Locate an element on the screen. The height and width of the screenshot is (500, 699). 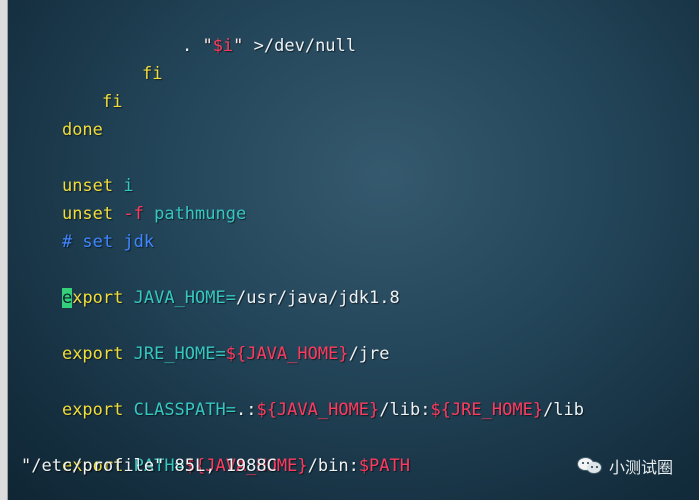
code-token: /lib: is located at coordinates (405, 410).